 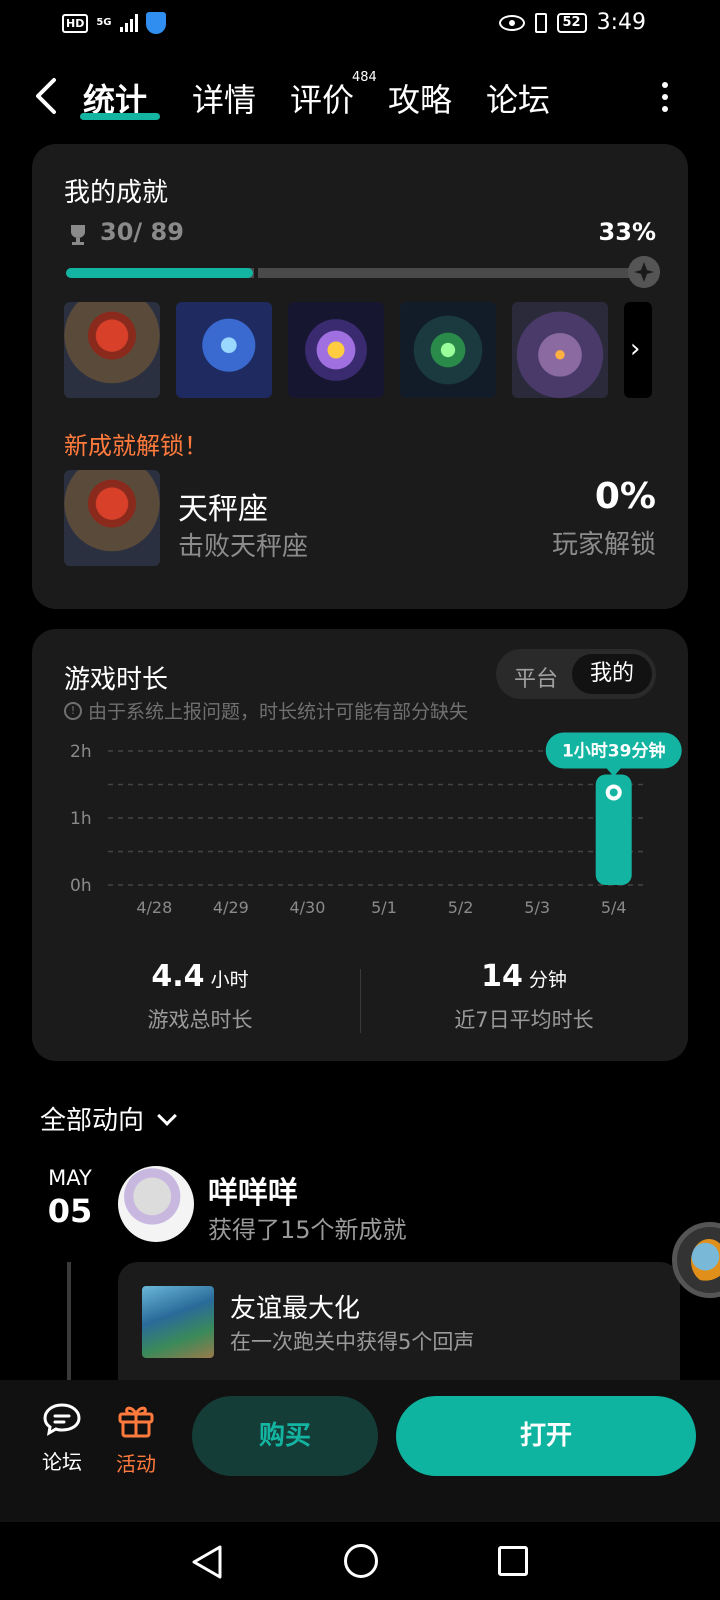 What do you see at coordinates (62, 1419) in the screenshot?
I see `forum-icon` at bounding box center [62, 1419].